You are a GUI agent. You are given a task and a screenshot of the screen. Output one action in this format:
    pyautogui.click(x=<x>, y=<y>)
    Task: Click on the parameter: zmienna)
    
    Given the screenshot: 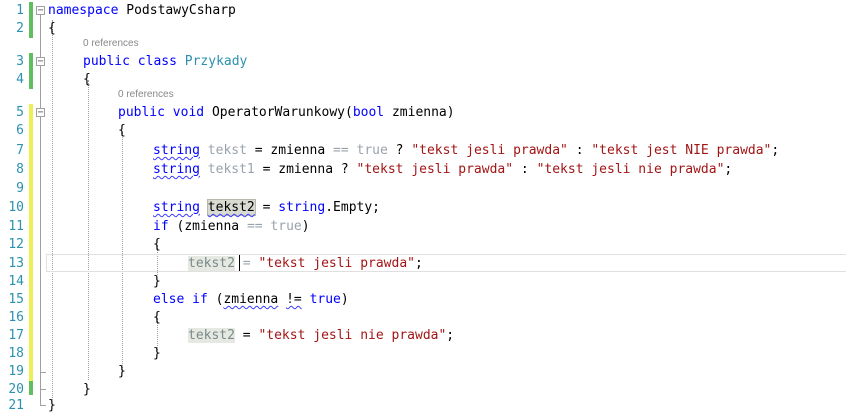 What is the action you would take?
    pyautogui.click(x=423, y=112)
    